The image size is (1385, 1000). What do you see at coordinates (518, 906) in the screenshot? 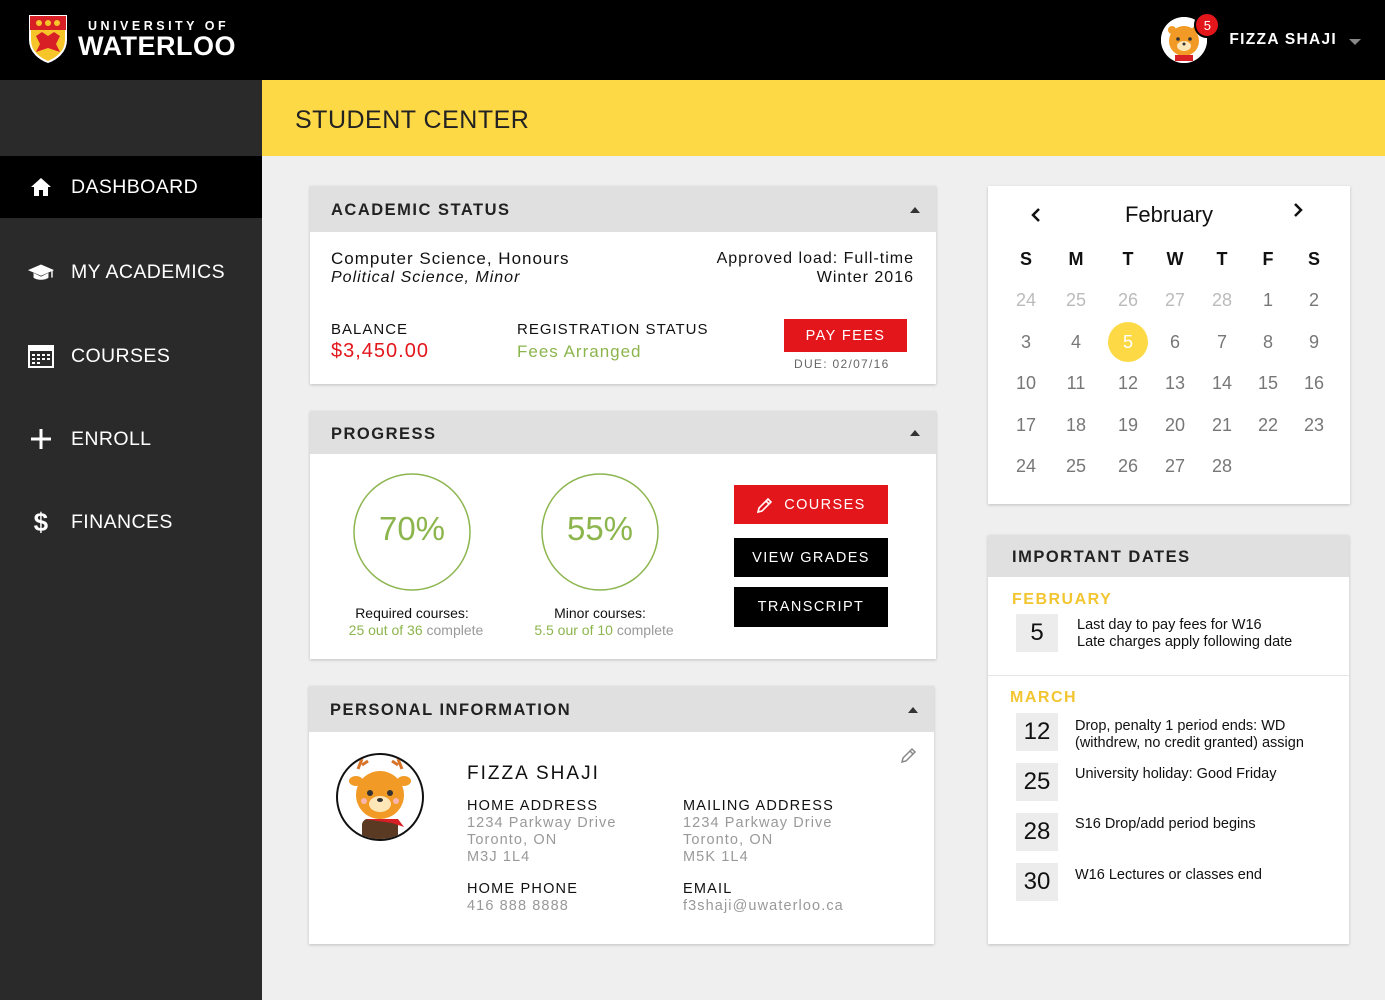
I see `home-phone: 416 888 8888` at bounding box center [518, 906].